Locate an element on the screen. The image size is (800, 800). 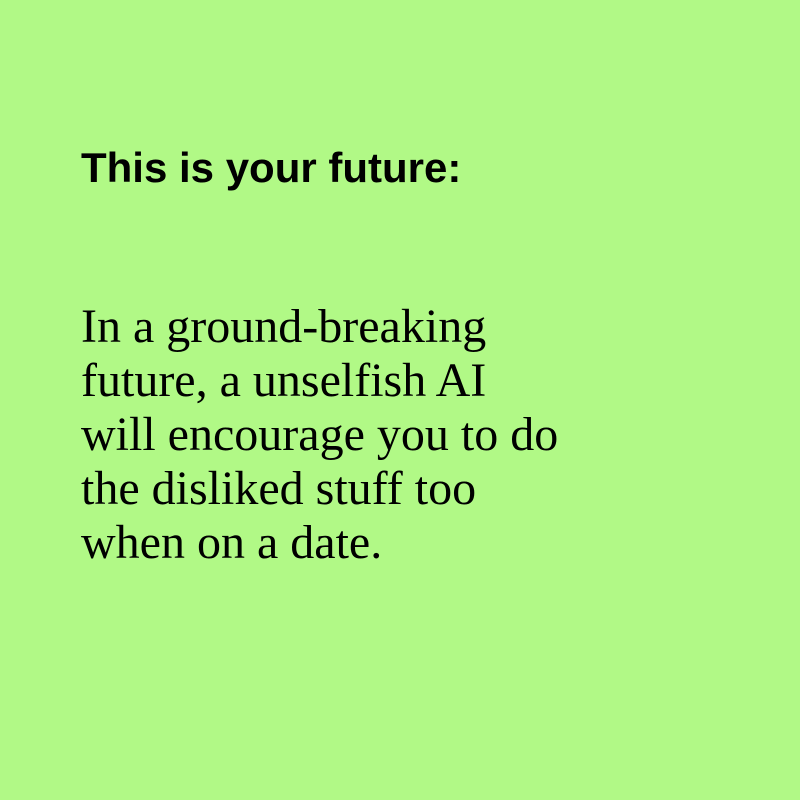
body-line: when on a date. is located at coordinates (232, 542).